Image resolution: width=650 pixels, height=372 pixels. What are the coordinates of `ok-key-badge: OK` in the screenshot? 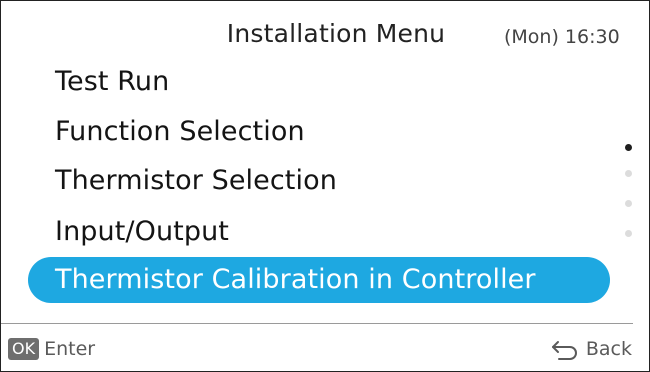 It's located at (24, 349).